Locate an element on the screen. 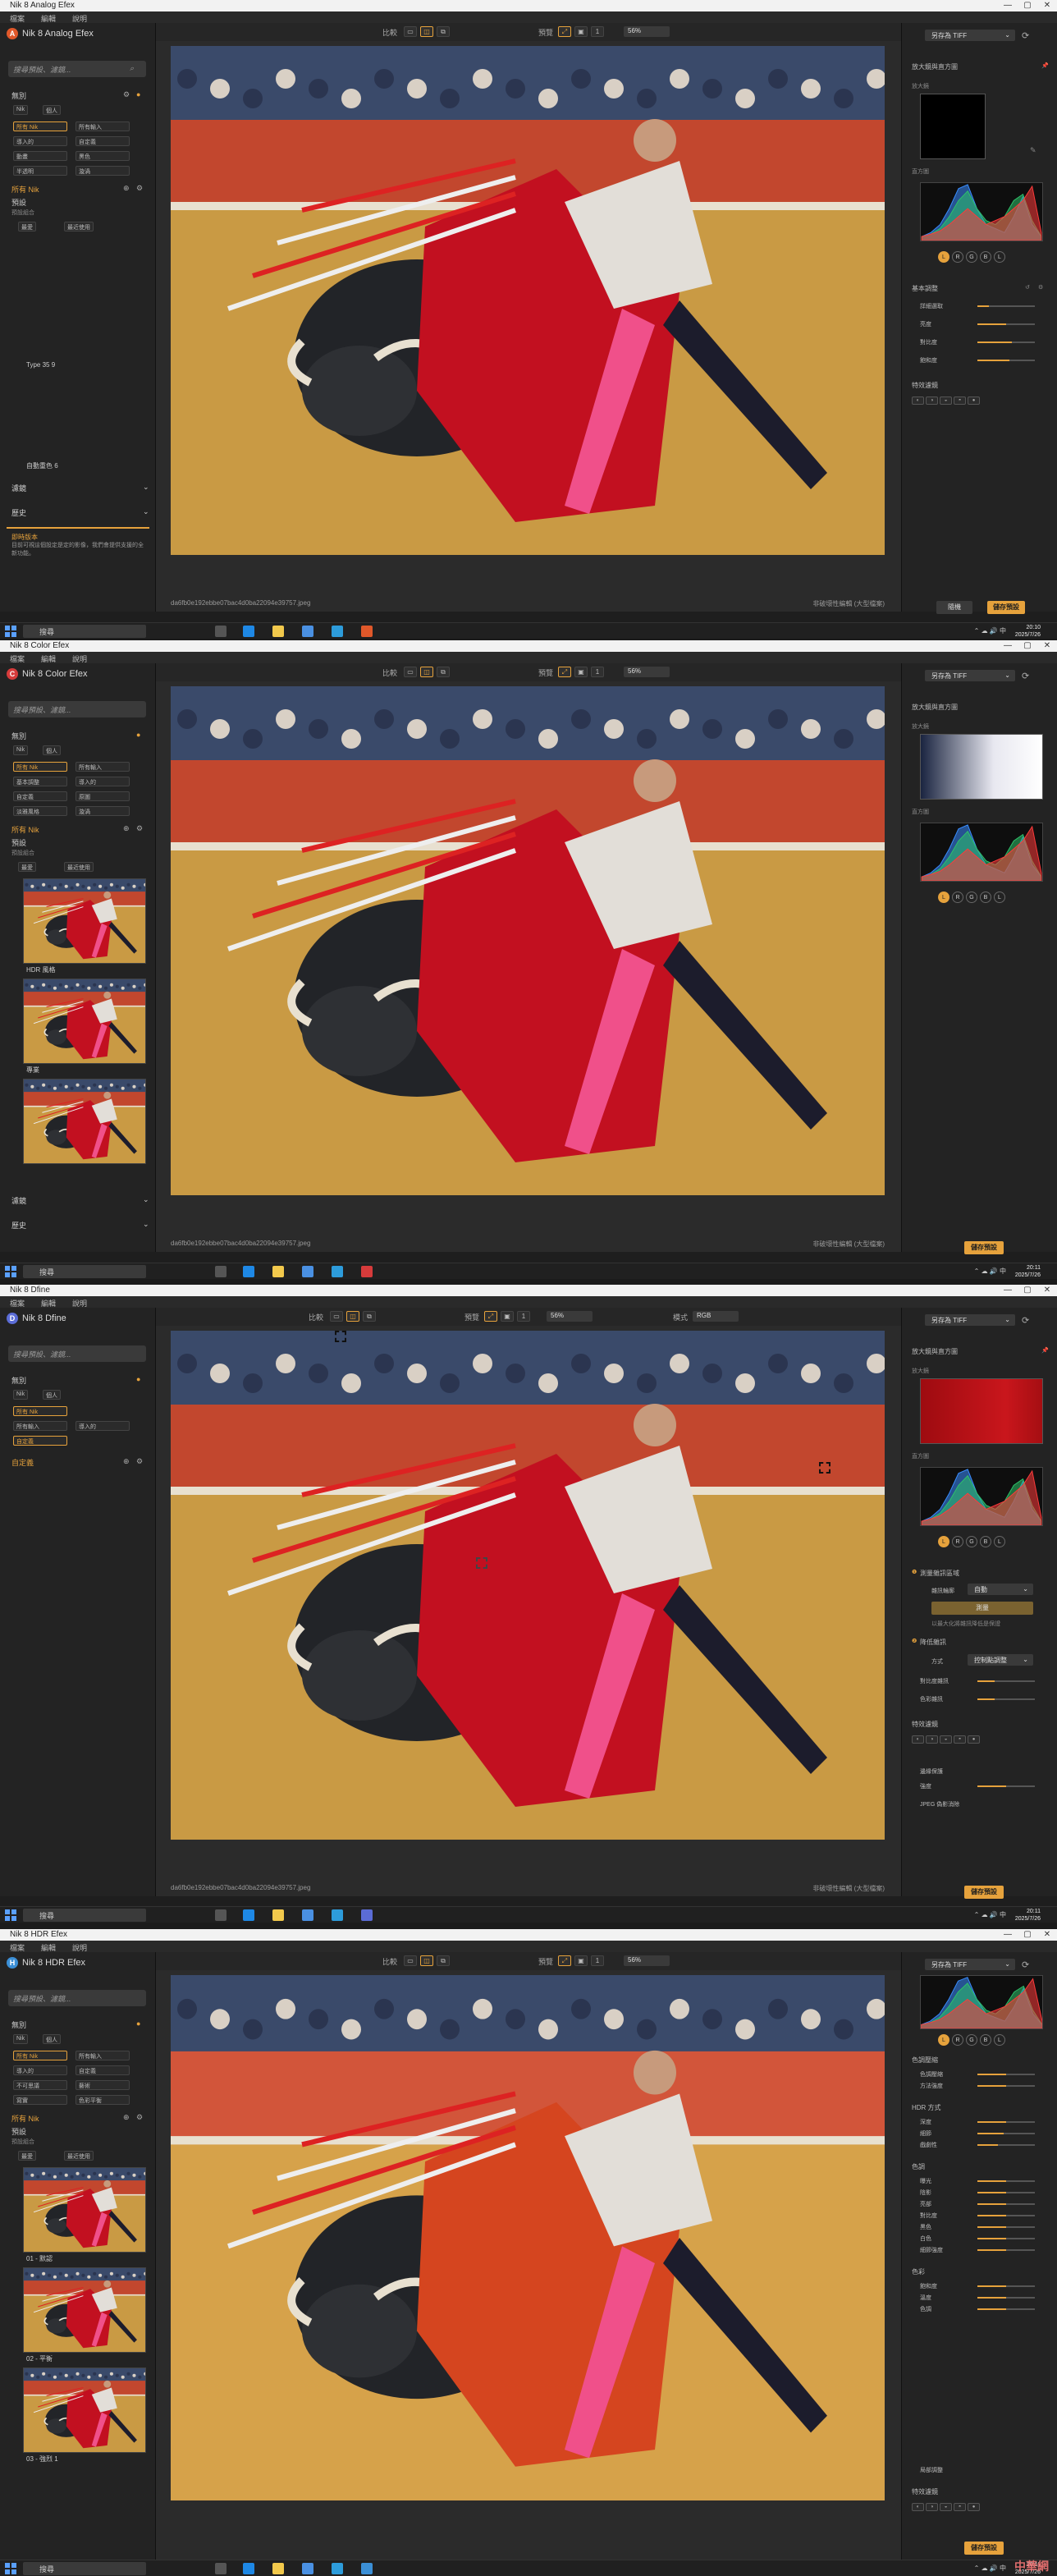 This screenshot has width=1057, height=2576. section-filters: 濾鏡 ⌄ is located at coordinates (81, 488).